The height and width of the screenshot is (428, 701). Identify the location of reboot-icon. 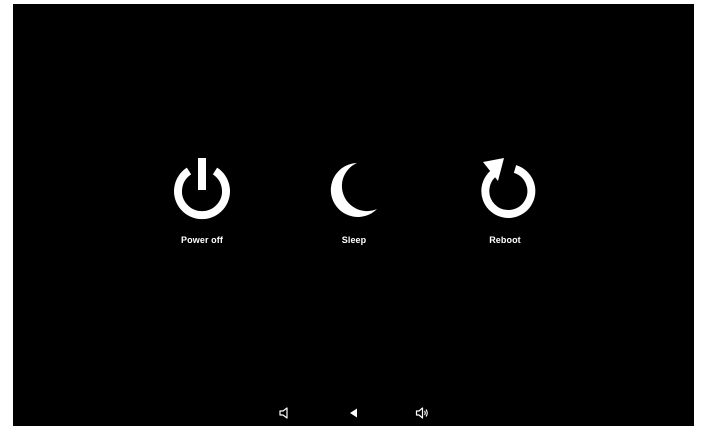
(508, 188).